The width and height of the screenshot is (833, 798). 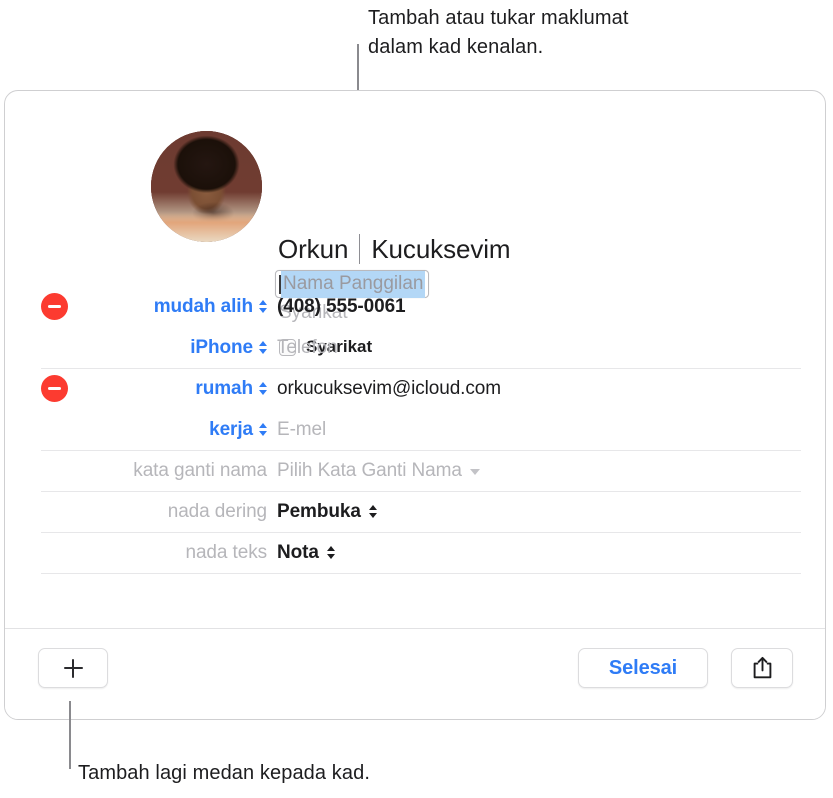 I want to click on field-label-text: mudah alih, so click(x=203, y=306).